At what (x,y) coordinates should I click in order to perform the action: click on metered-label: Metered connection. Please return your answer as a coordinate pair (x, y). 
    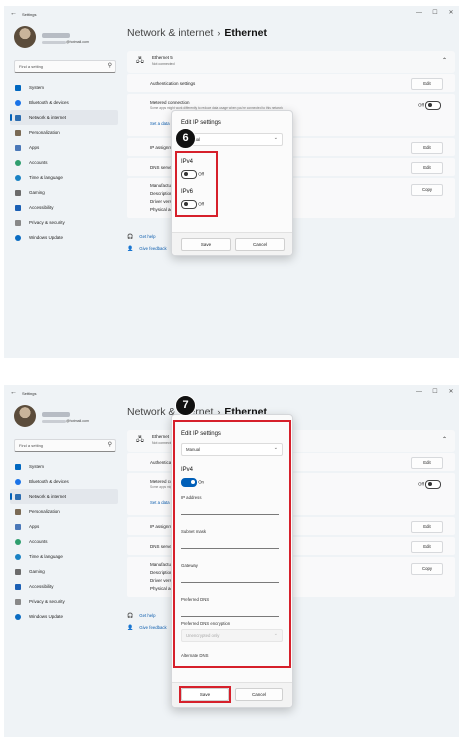
    Looking at the image, I should click on (170, 102).